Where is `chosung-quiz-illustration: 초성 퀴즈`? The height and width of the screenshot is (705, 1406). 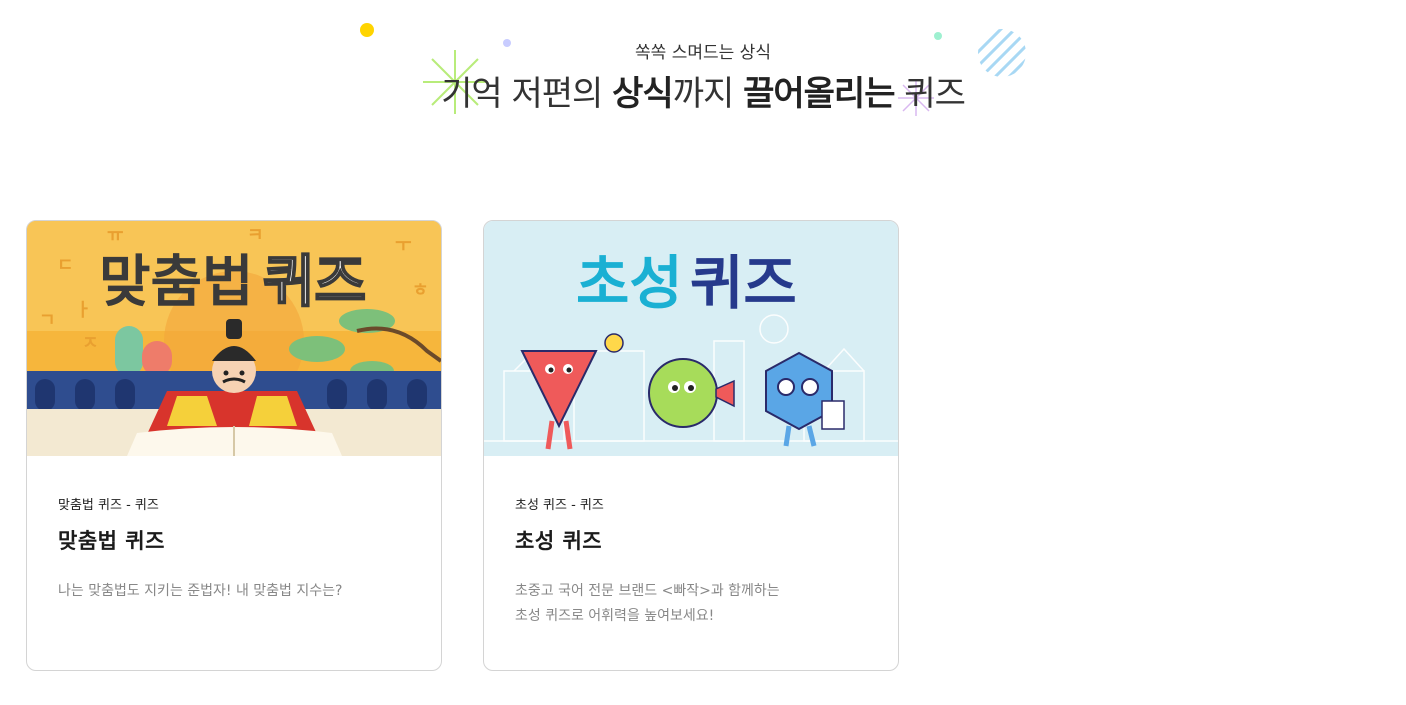 chosung-quiz-illustration: 초성 퀴즈 is located at coordinates (691, 338).